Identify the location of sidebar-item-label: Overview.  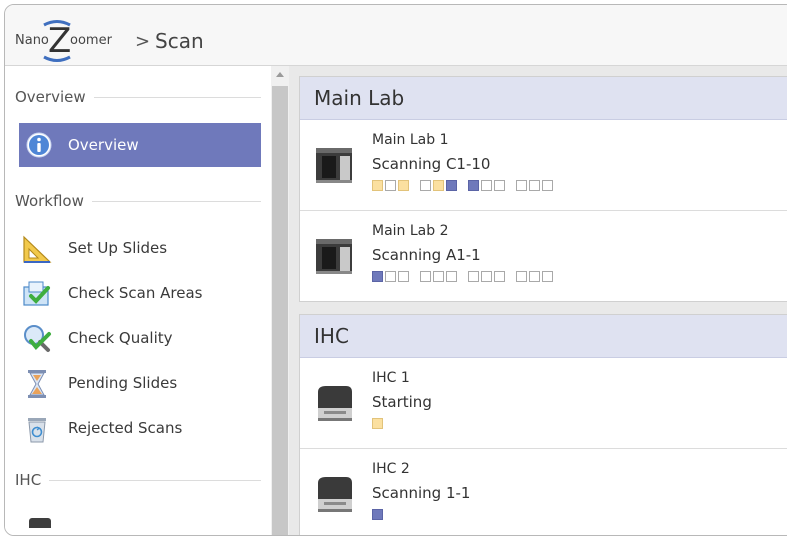
(103, 145).